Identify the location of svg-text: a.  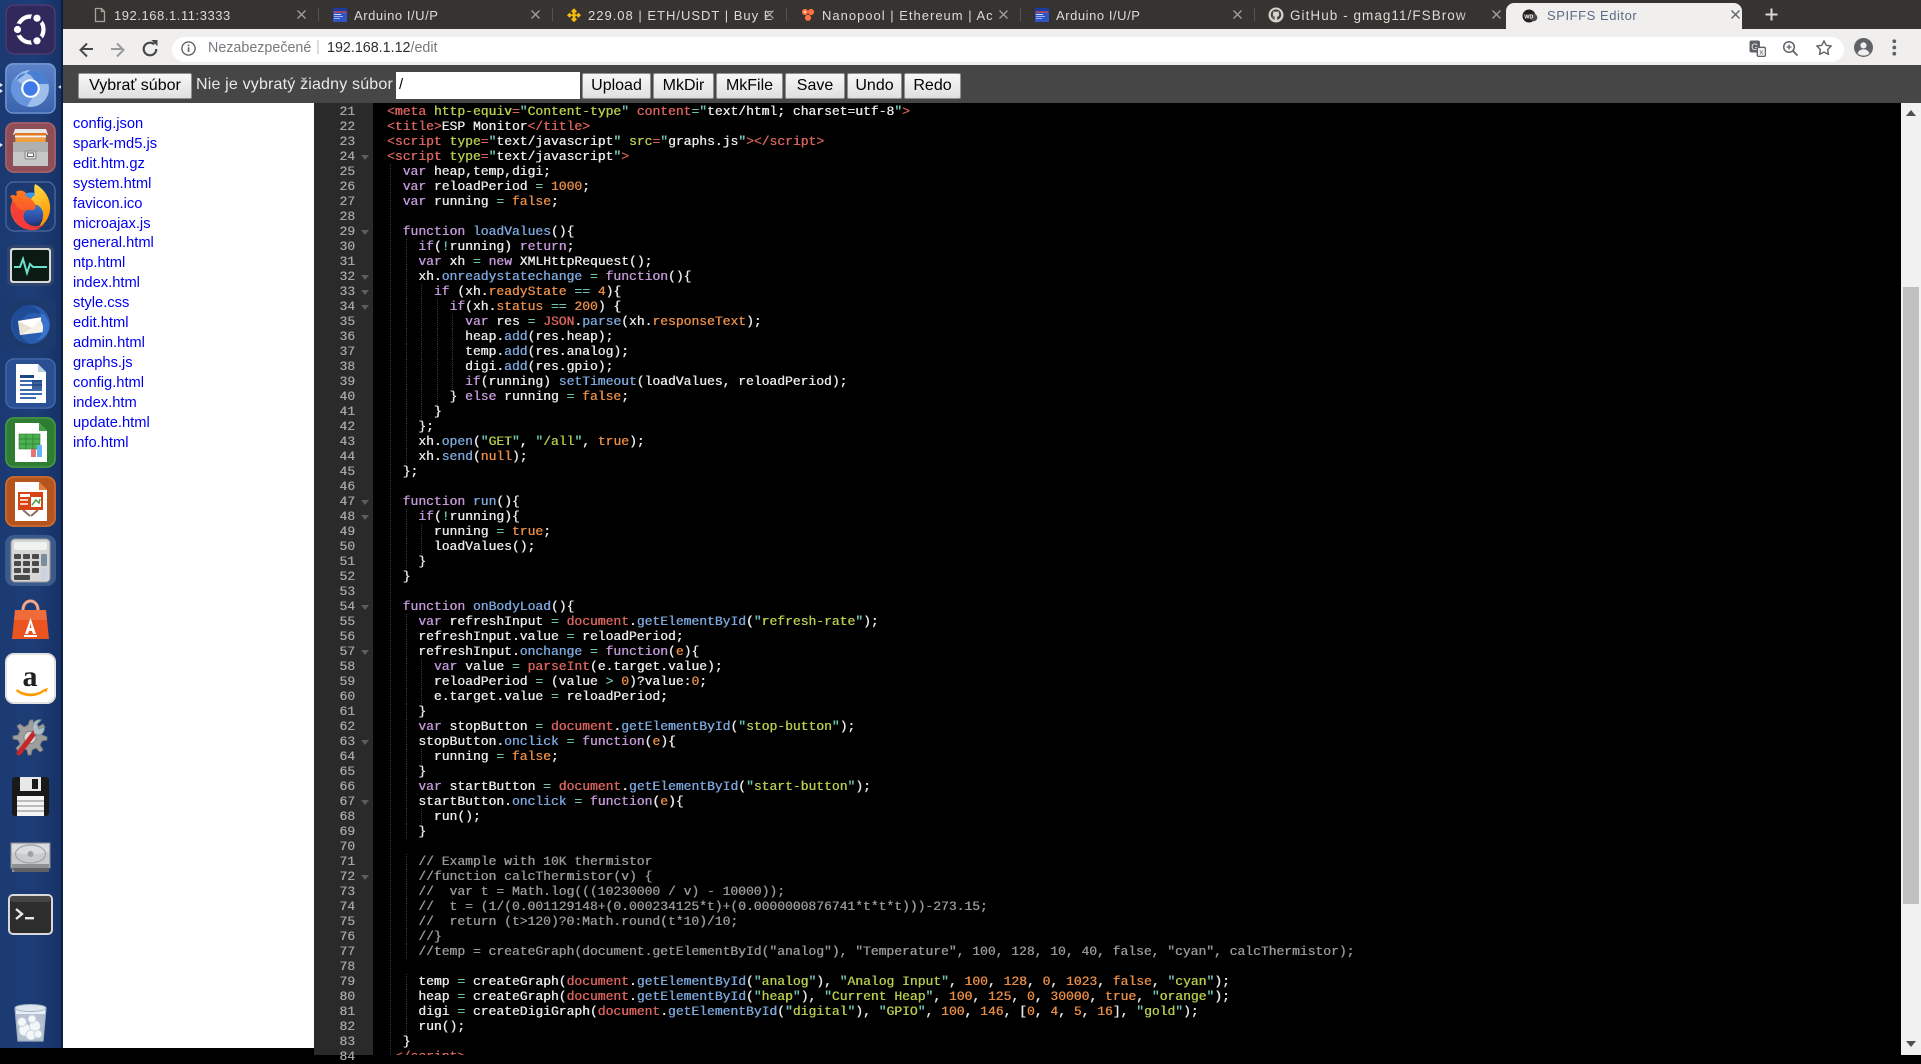
(30, 676).